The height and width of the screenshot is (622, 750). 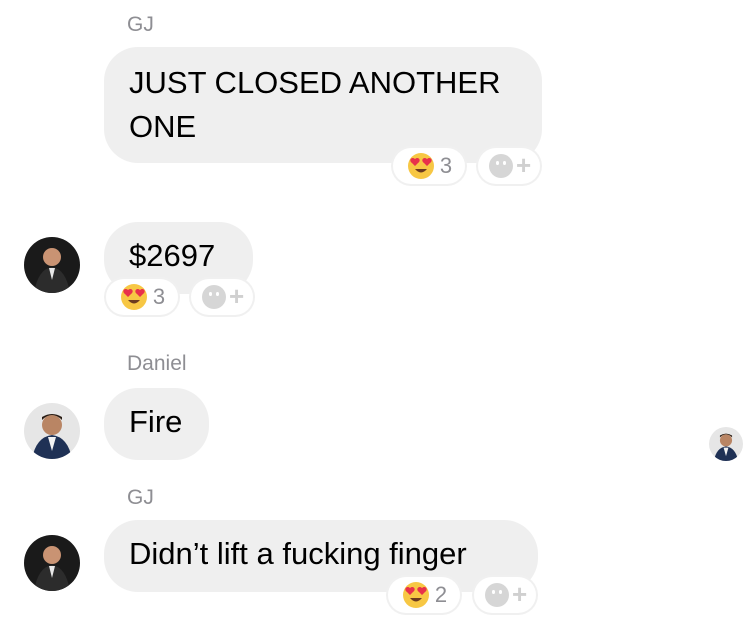 I want to click on message-text-line: JUST CLOSED ANOTHER, so click(x=315, y=82).